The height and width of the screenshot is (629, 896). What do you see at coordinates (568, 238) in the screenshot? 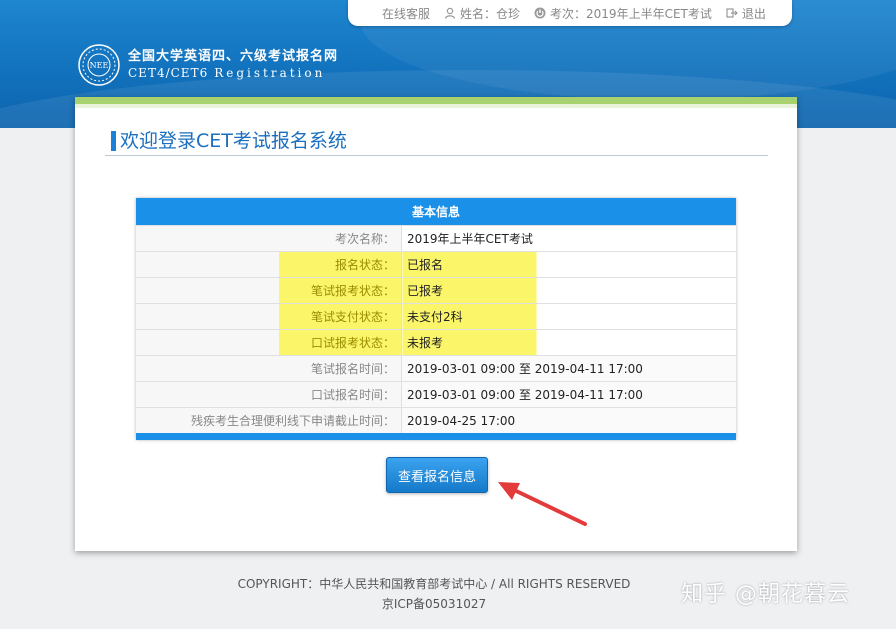
I see `row-value: 2019年上半年CET考试` at bounding box center [568, 238].